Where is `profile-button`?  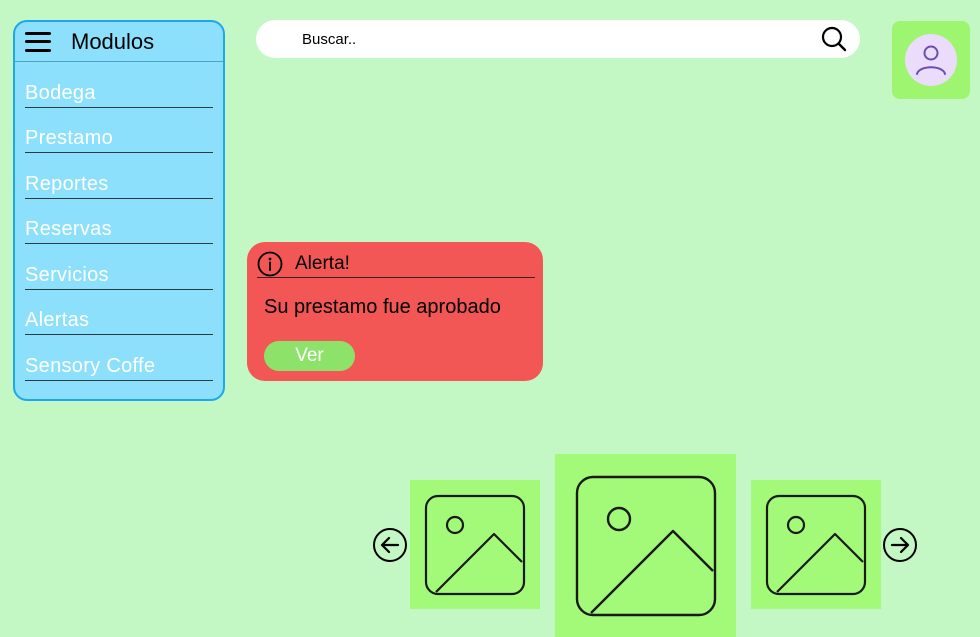 profile-button is located at coordinates (931, 60).